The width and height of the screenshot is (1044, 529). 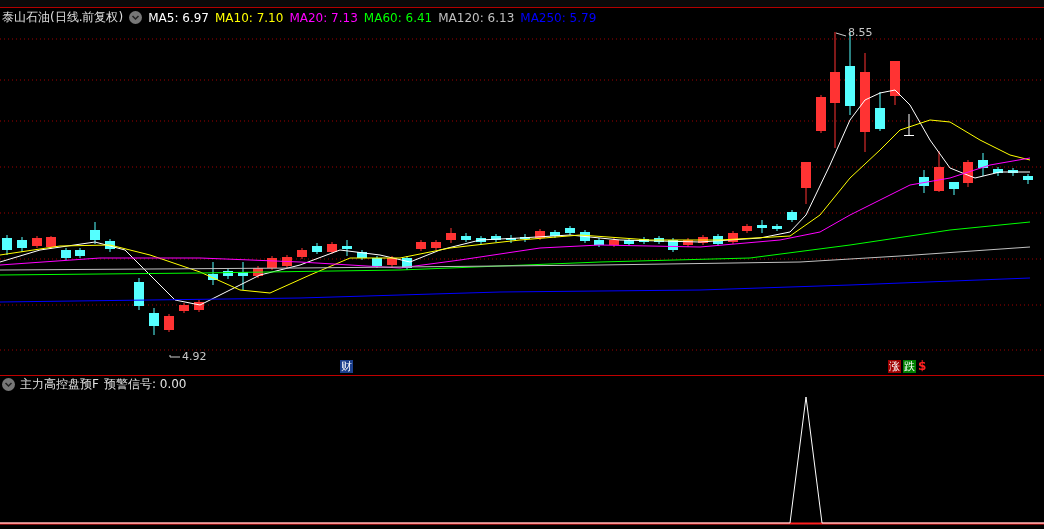 What do you see at coordinates (922, 366) in the screenshot?
I see `dollar-marker: $` at bounding box center [922, 366].